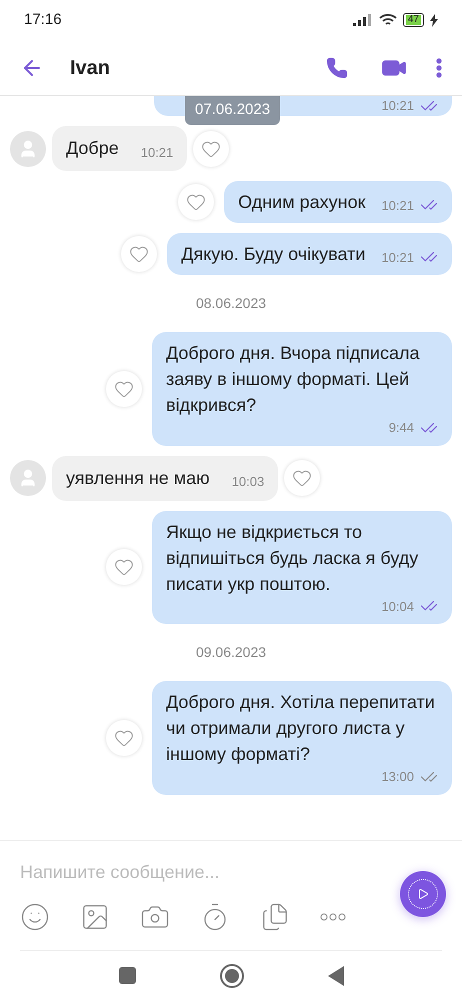  I want to click on more-icon, so click(333, 917).